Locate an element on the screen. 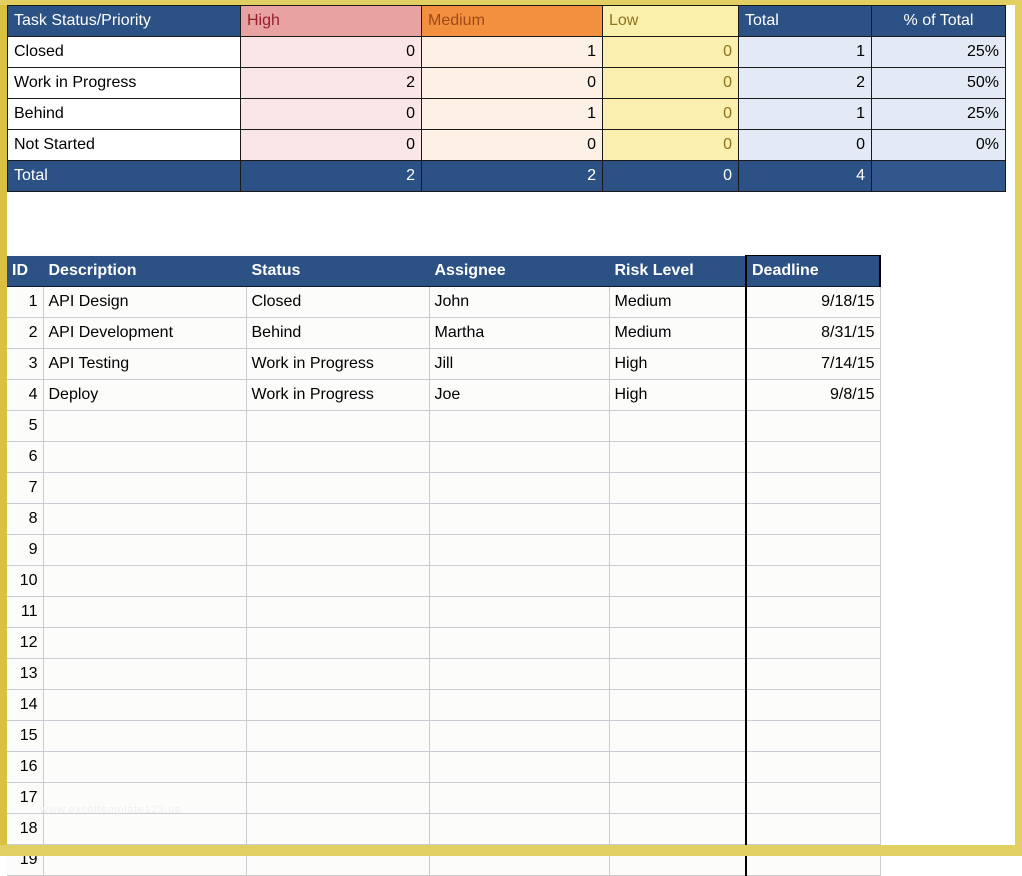 The width and height of the screenshot is (1022, 876). detail-cell-description: Deploy is located at coordinates (145, 395).